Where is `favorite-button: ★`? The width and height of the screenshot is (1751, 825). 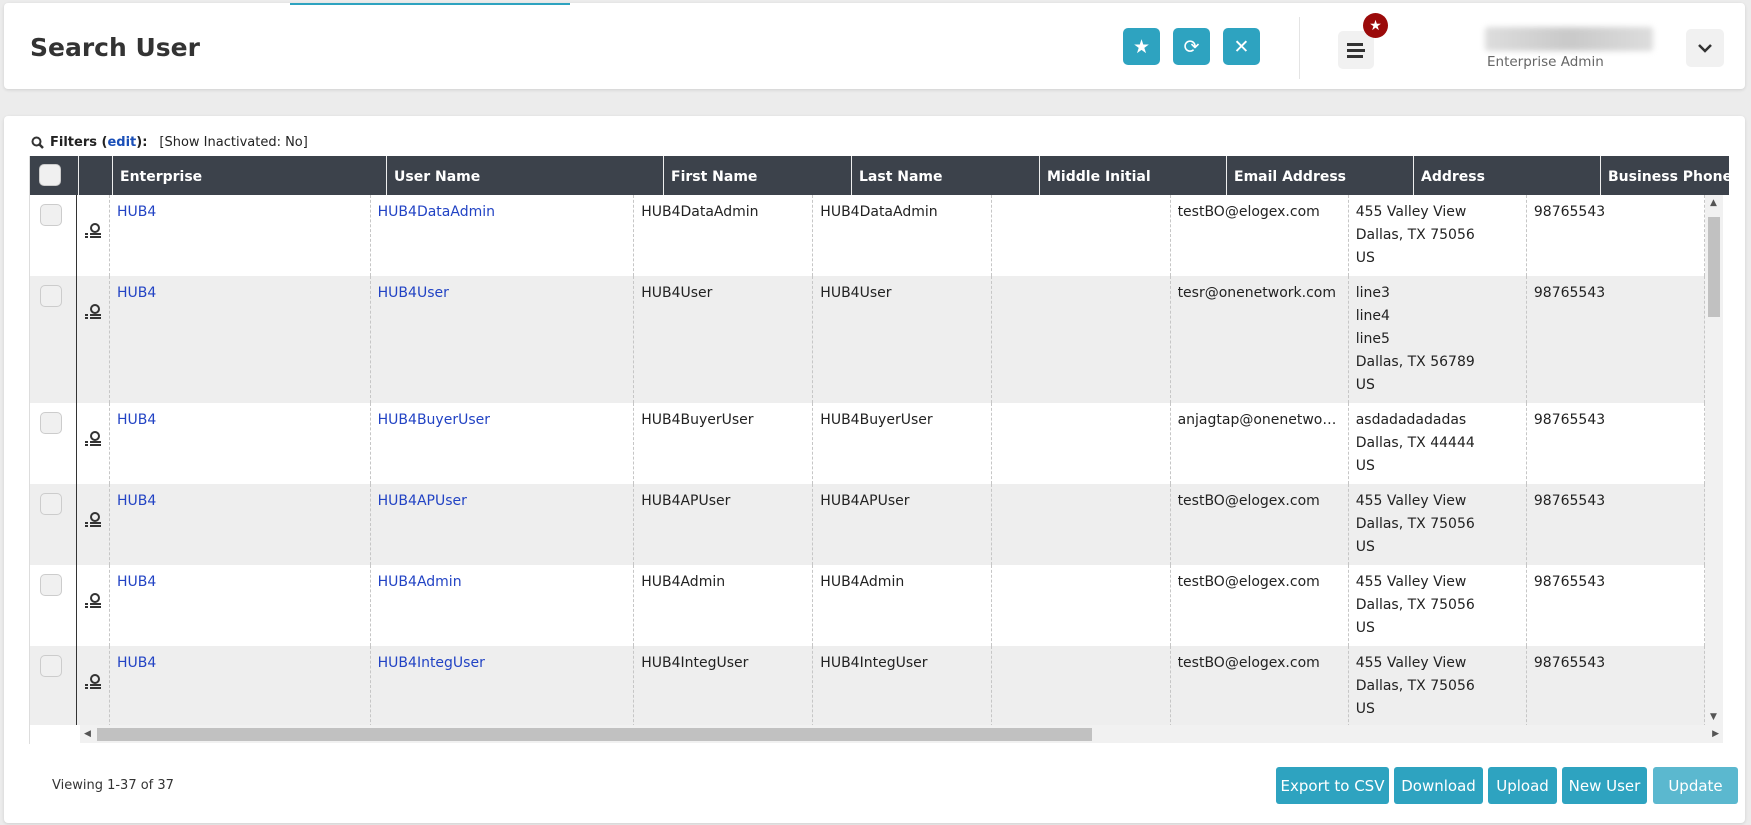 favorite-button: ★ is located at coordinates (1141, 46).